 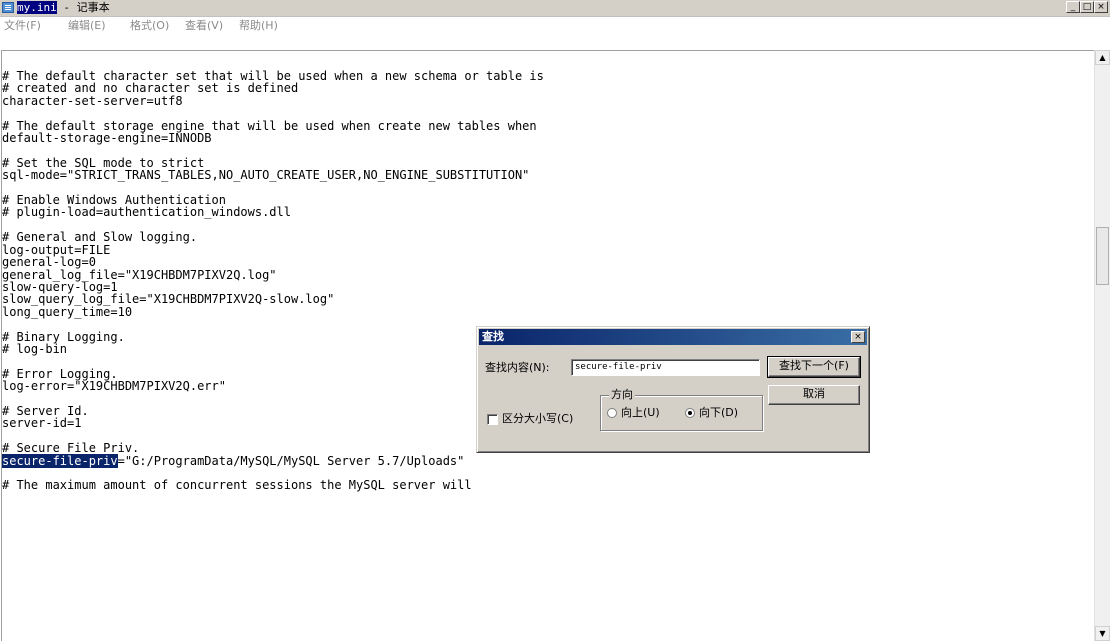 I want to click on dialog-title-bar: 查找 ×, so click(x=673, y=337).